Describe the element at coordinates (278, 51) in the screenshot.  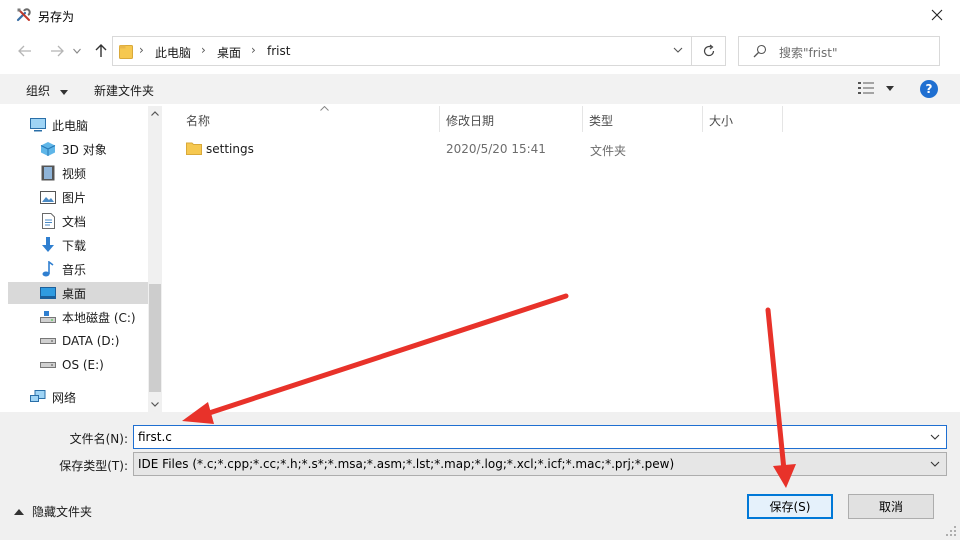
I see `breadcrumb-frist: frist` at that location.